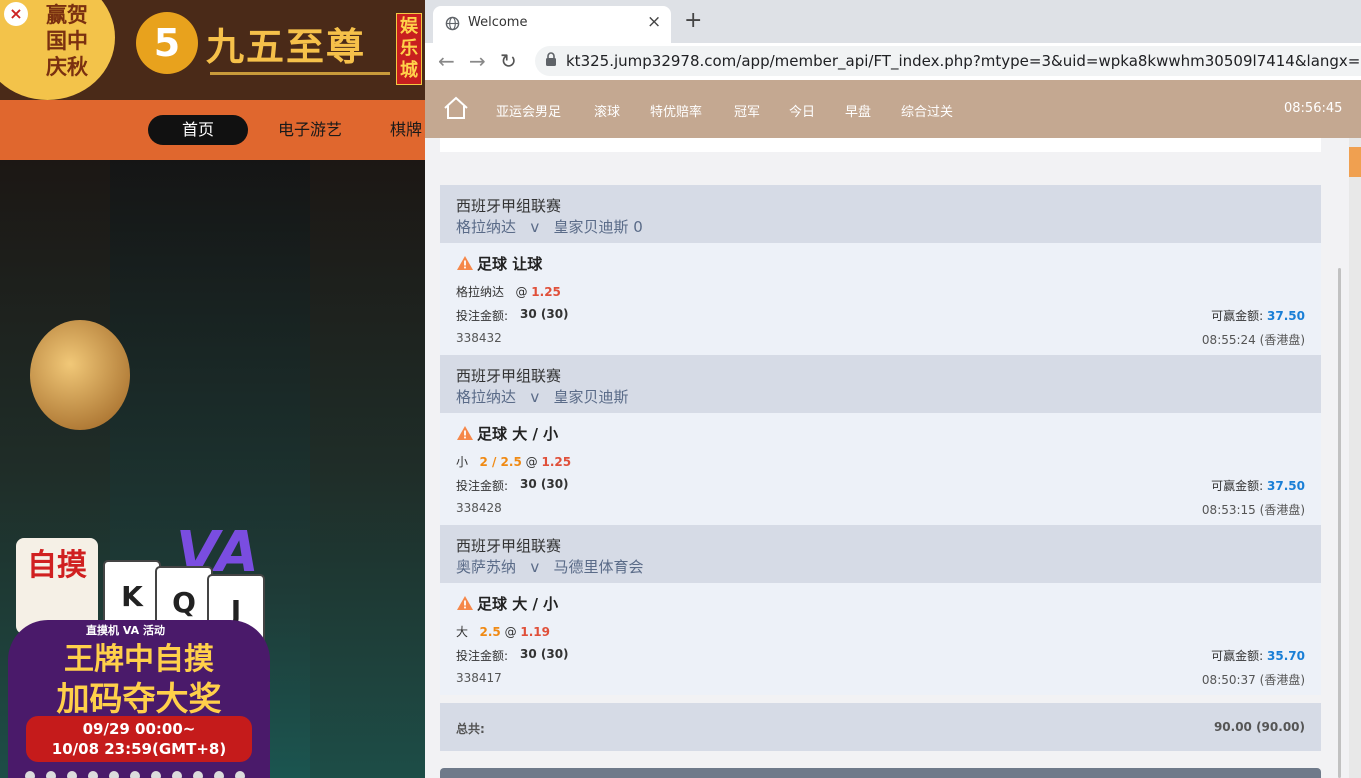  Describe the element at coordinates (139, 729) in the screenshot. I see `promo-date-start: 09/29 00:00~` at that location.